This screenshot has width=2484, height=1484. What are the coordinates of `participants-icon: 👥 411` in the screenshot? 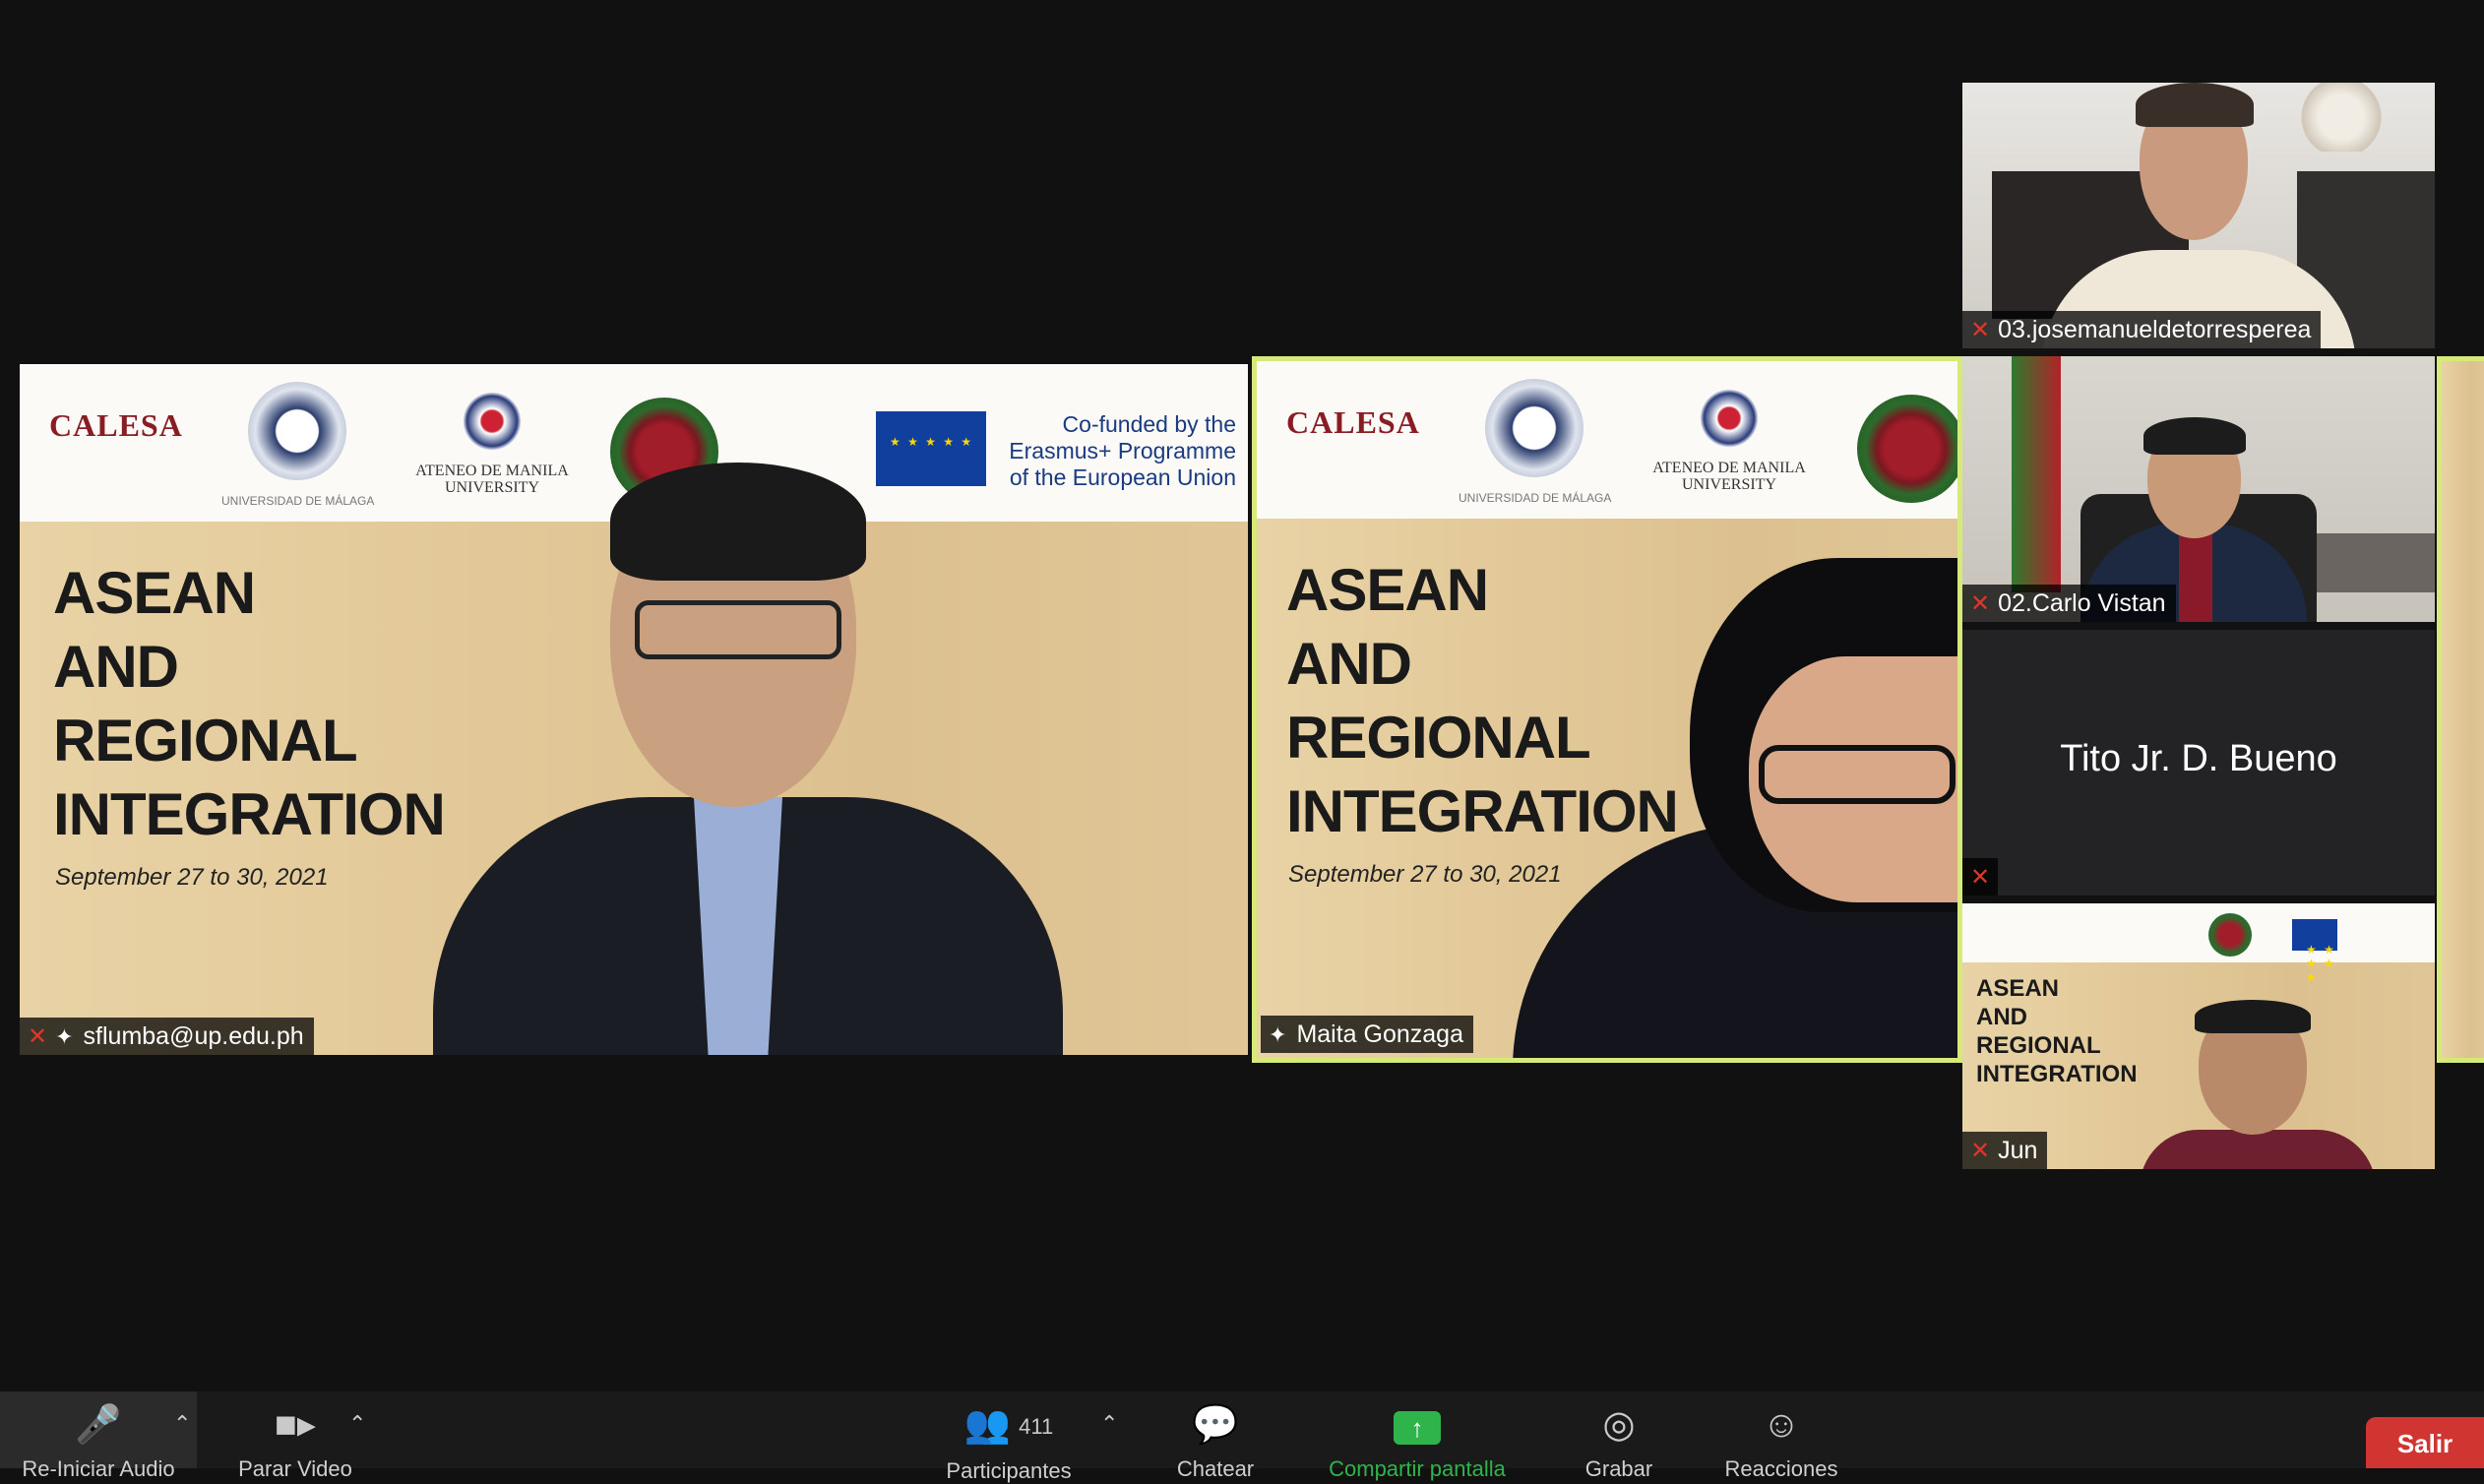 It's located at (1008, 1425).